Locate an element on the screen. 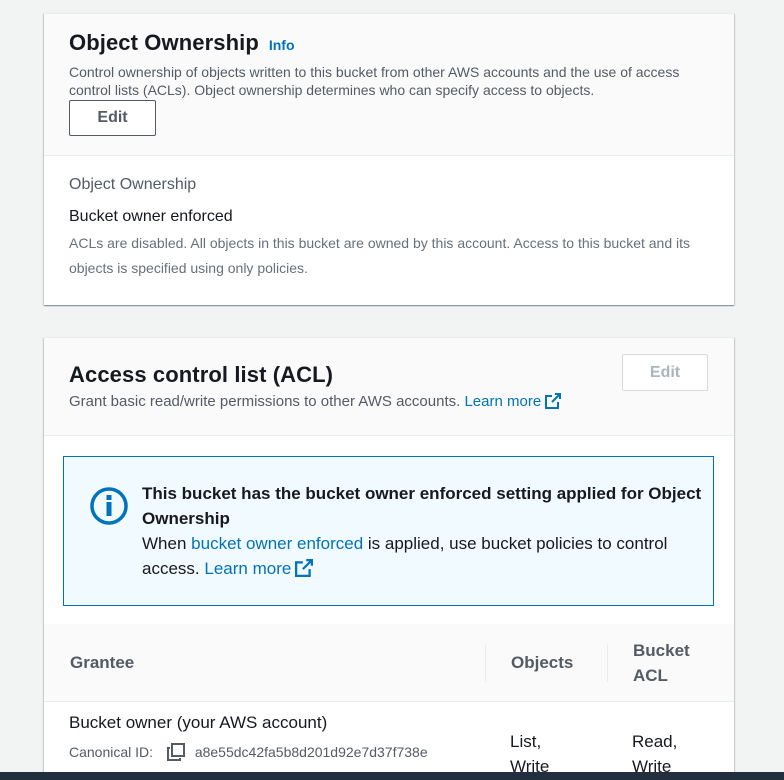 The image size is (784, 780). acl-learn-more-link: Learn more is located at coordinates (502, 401).